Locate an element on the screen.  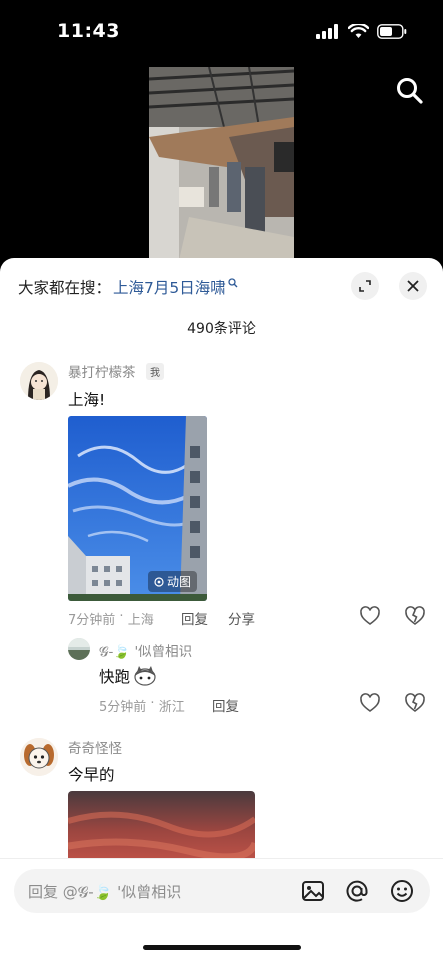
comment-location: 上海 is located at coordinates (140, 620).